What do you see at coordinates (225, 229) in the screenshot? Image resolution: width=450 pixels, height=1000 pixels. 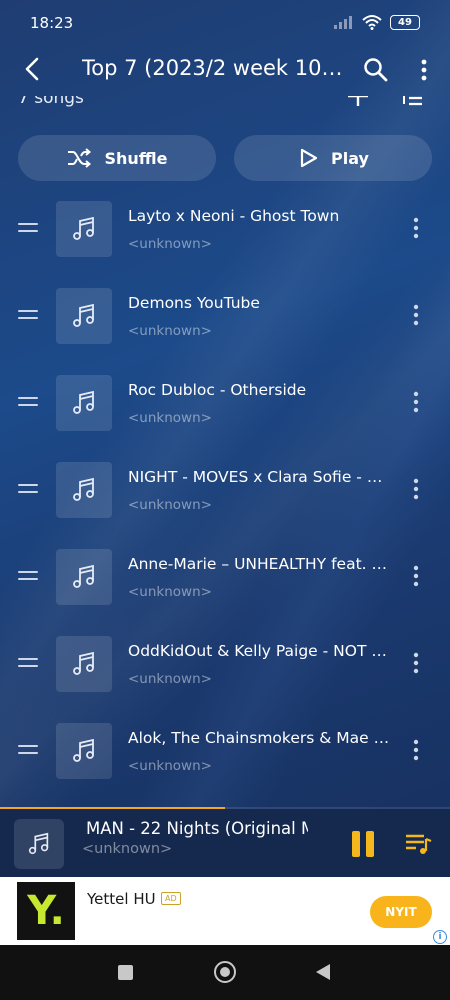 I see `song-row: Layto x Neoni - Ghost Town <unknown>` at bounding box center [225, 229].